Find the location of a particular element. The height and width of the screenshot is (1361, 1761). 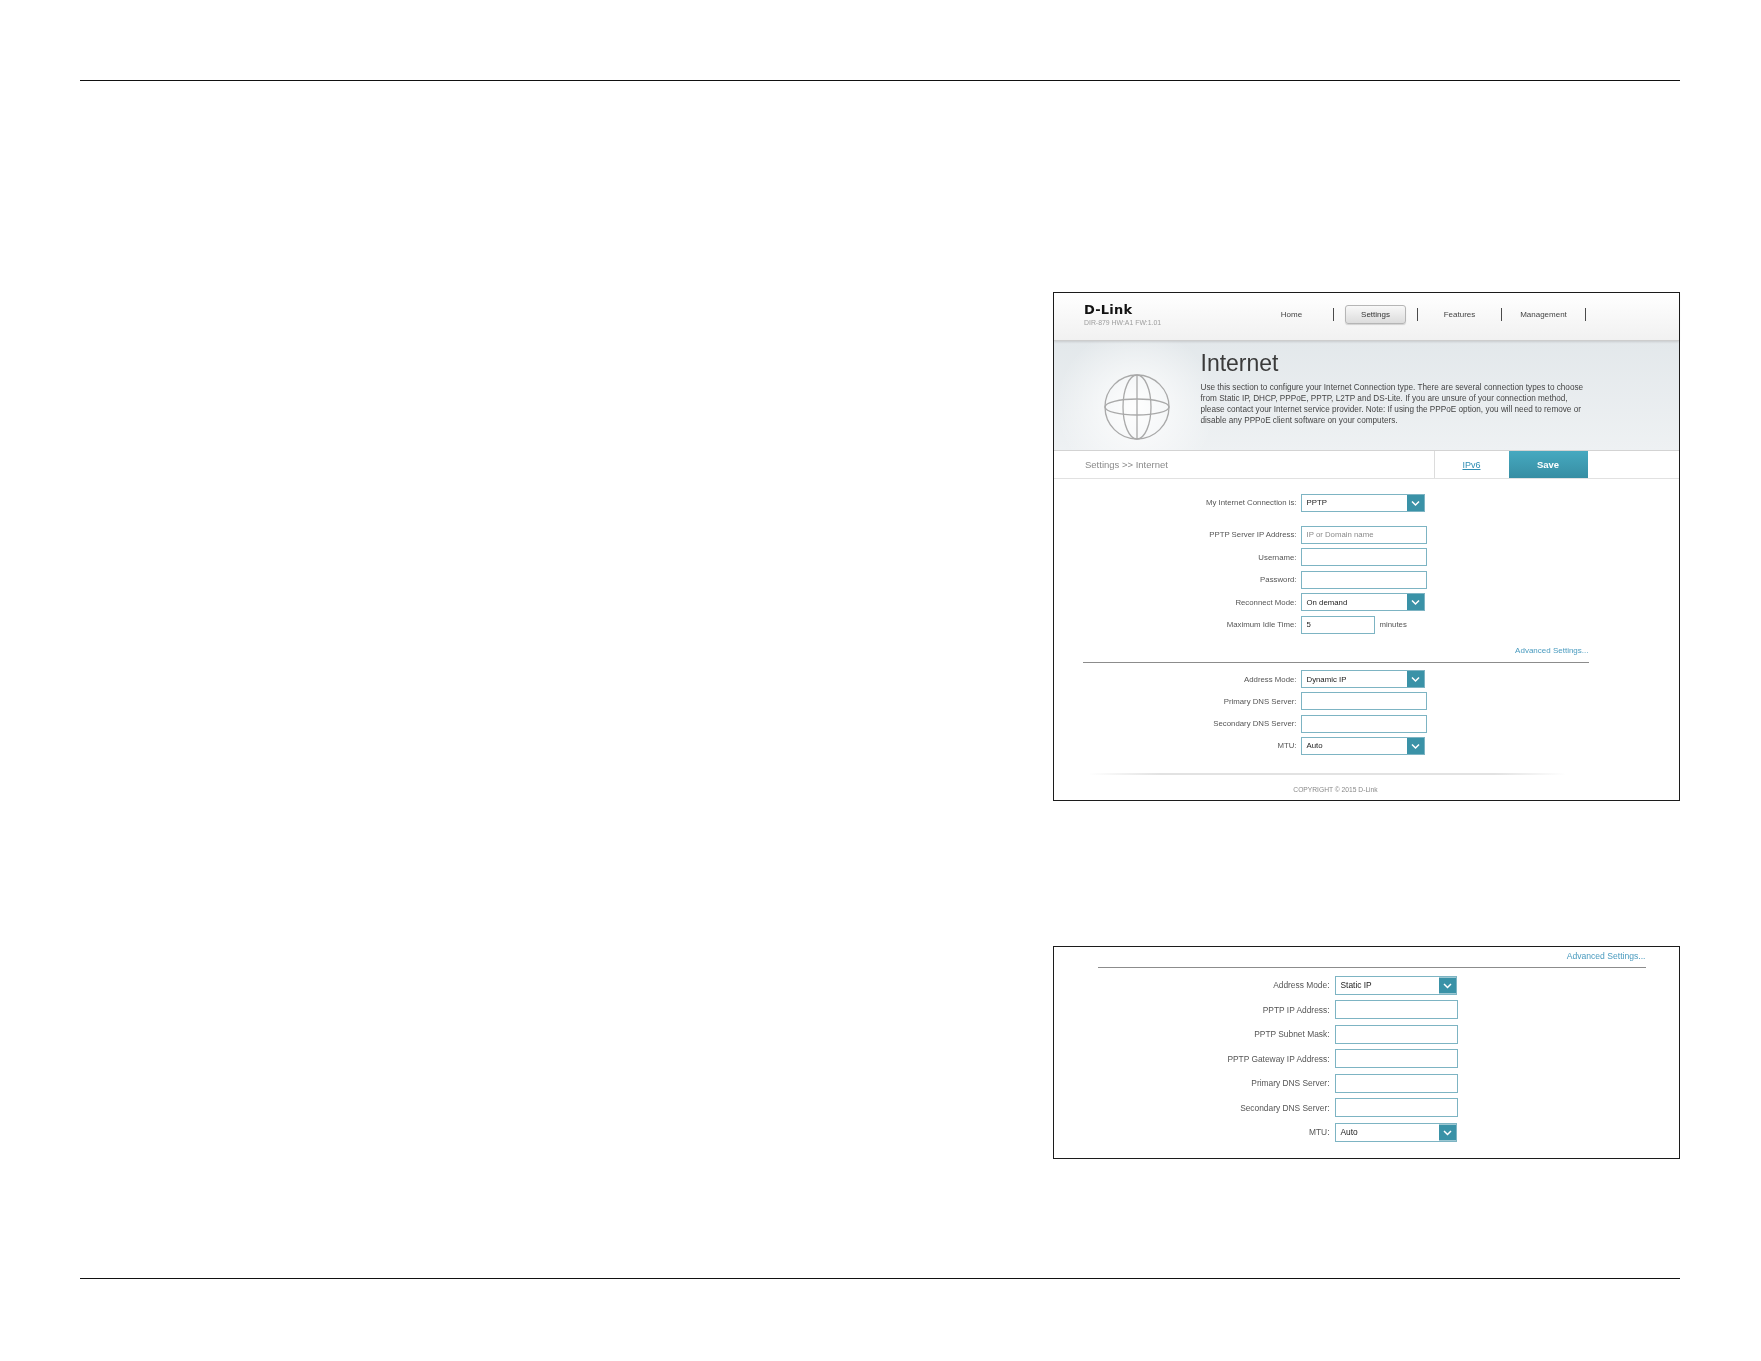

nav-tab: Home is located at coordinates (1291, 314).